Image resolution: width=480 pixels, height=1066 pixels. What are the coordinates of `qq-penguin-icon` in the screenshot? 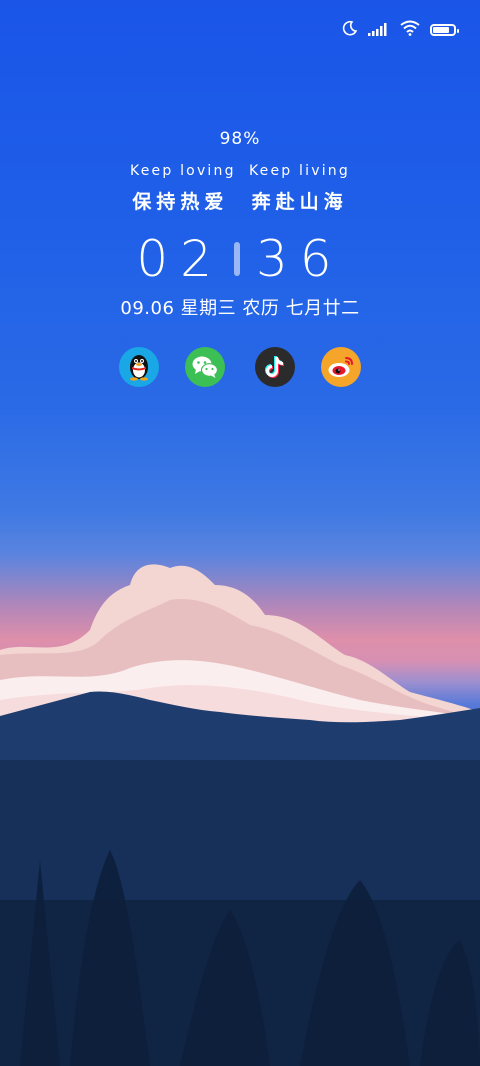 It's located at (139, 368).